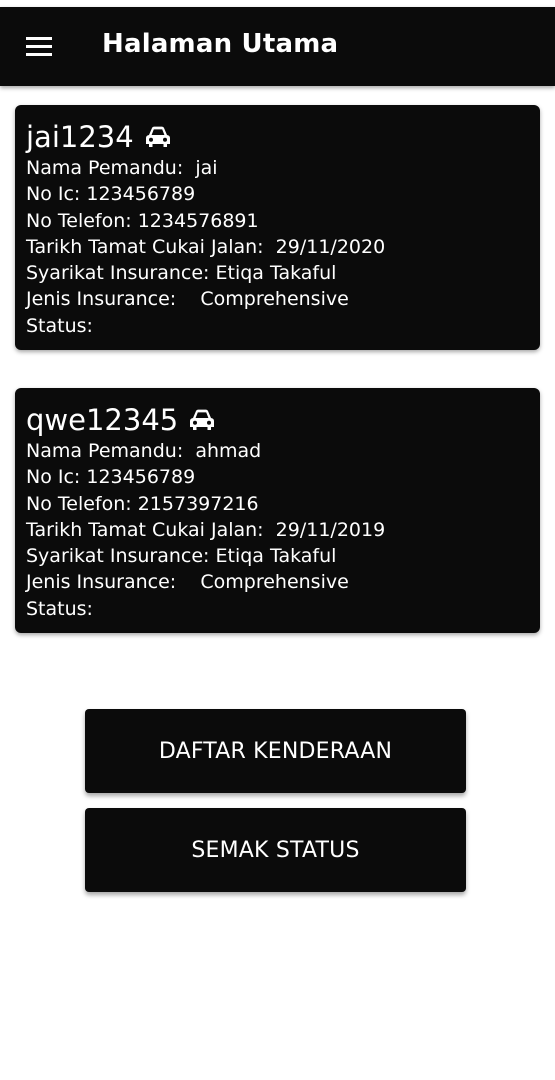 Image resolution: width=555 pixels, height=1080 pixels. Describe the element at coordinates (278, 168) in the screenshot. I see `driver-name-row: Nama Pemandu: jai` at that location.